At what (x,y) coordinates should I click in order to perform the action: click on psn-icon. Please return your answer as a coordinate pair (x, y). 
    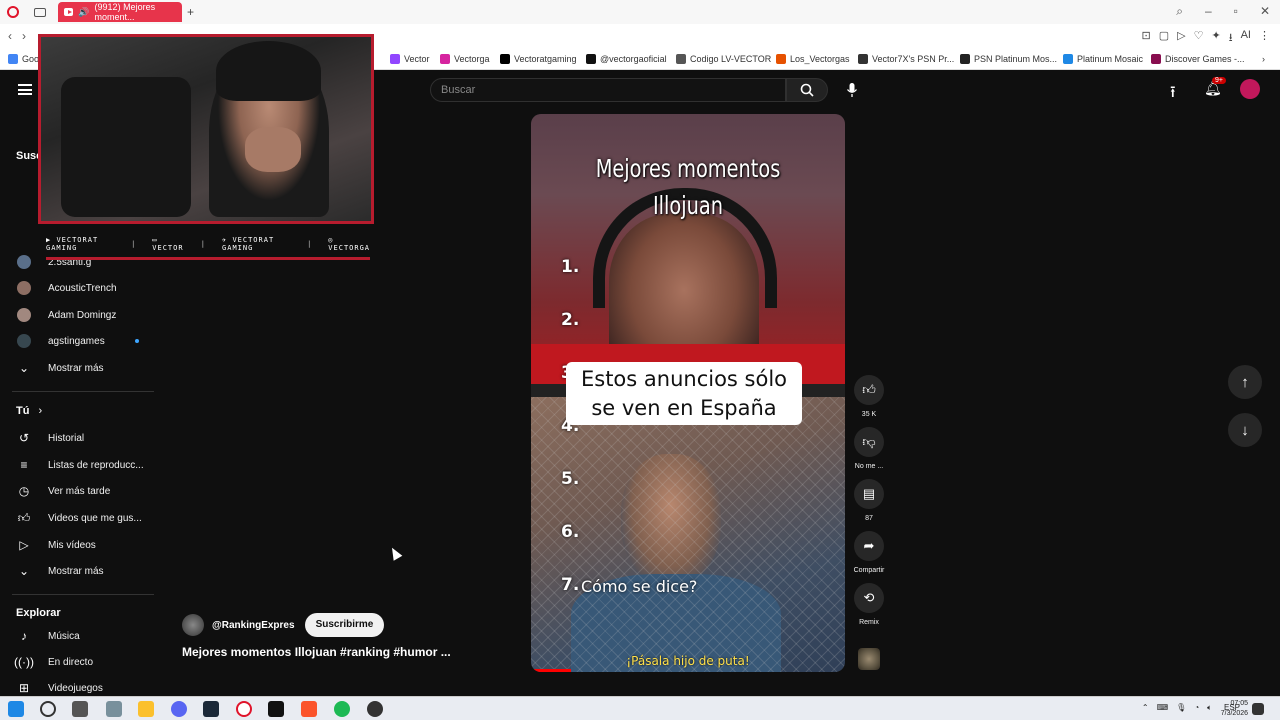
    Looking at the image, I should click on (863, 59).